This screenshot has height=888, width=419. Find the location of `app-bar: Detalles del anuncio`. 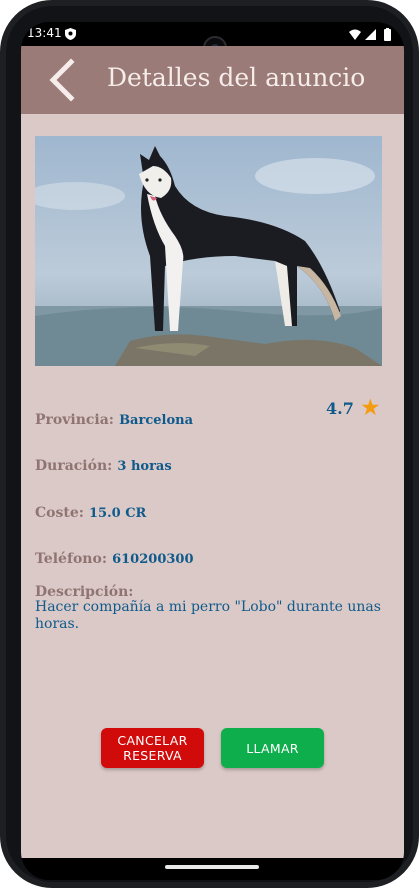

app-bar: Detalles del anuncio is located at coordinates (212, 80).